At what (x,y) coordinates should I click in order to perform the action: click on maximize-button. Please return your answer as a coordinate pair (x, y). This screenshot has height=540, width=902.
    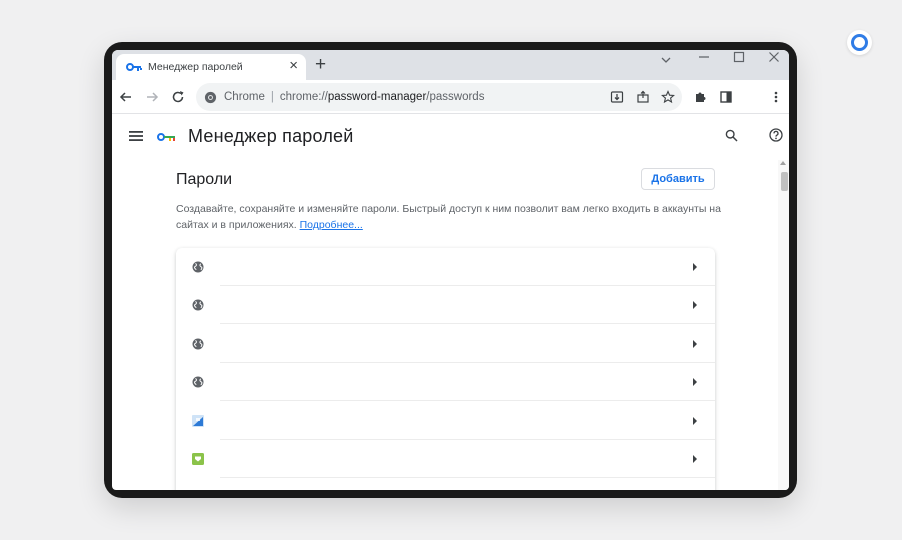
    Looking at the image, I should click on (739, 58).